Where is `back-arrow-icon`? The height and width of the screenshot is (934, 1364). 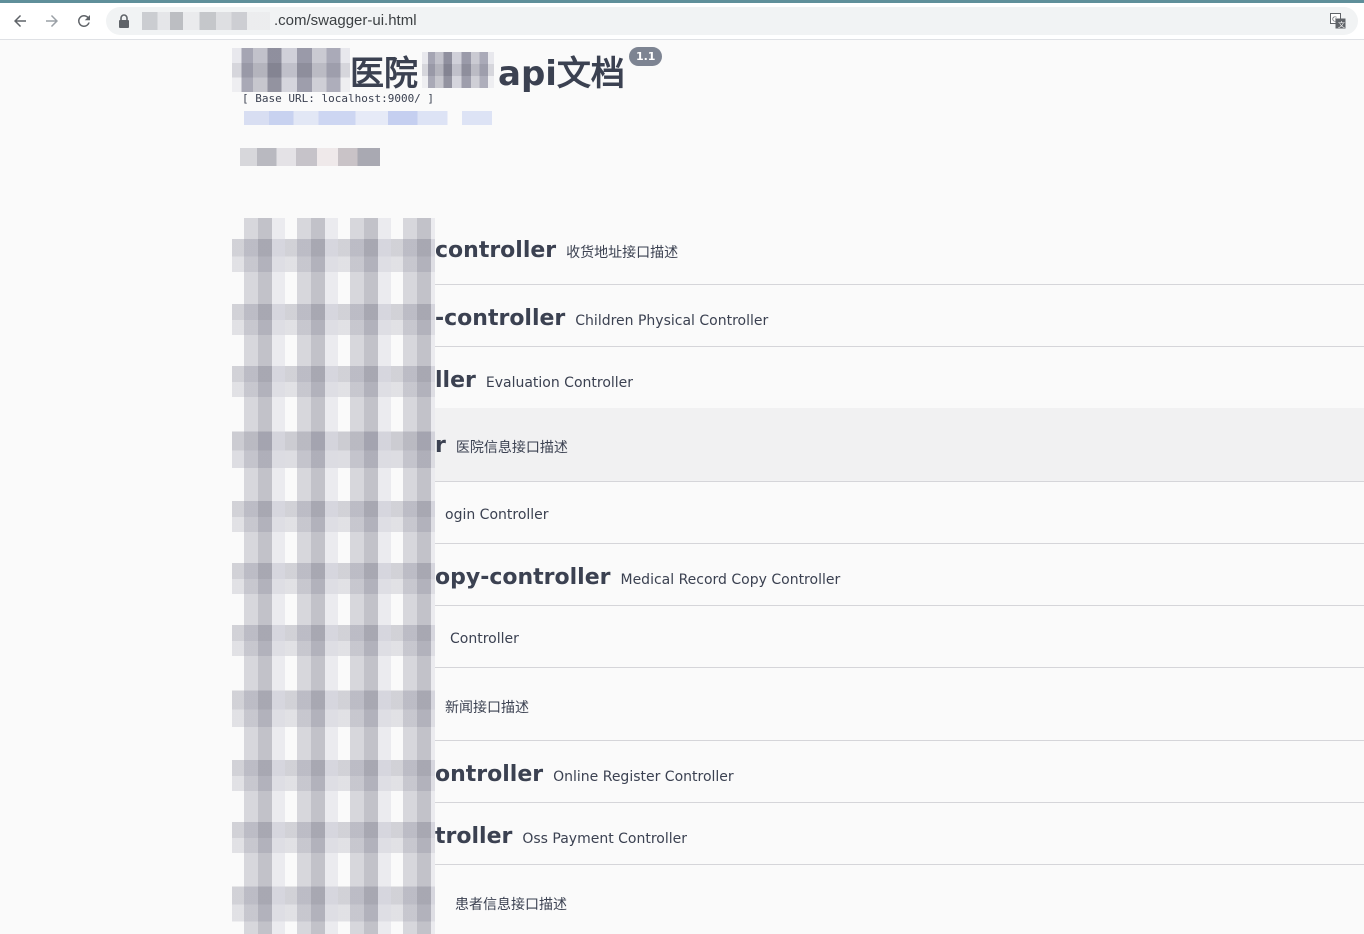
back-arrow-icon is located at coordinates (20, 21).